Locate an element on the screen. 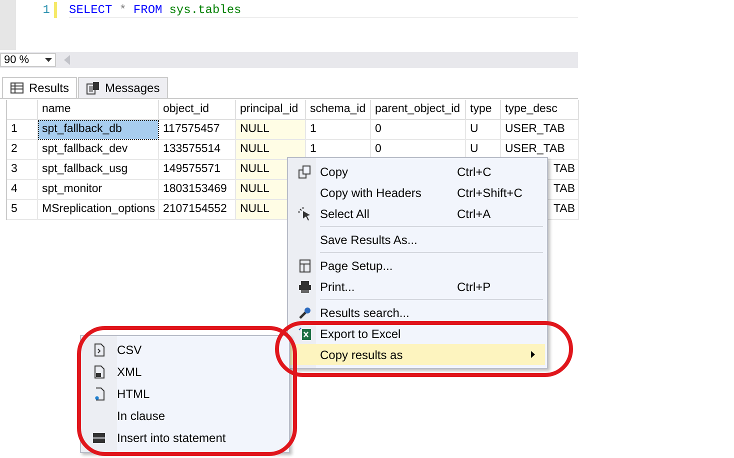  row-number: 5 is located at coordinates (22, 210).